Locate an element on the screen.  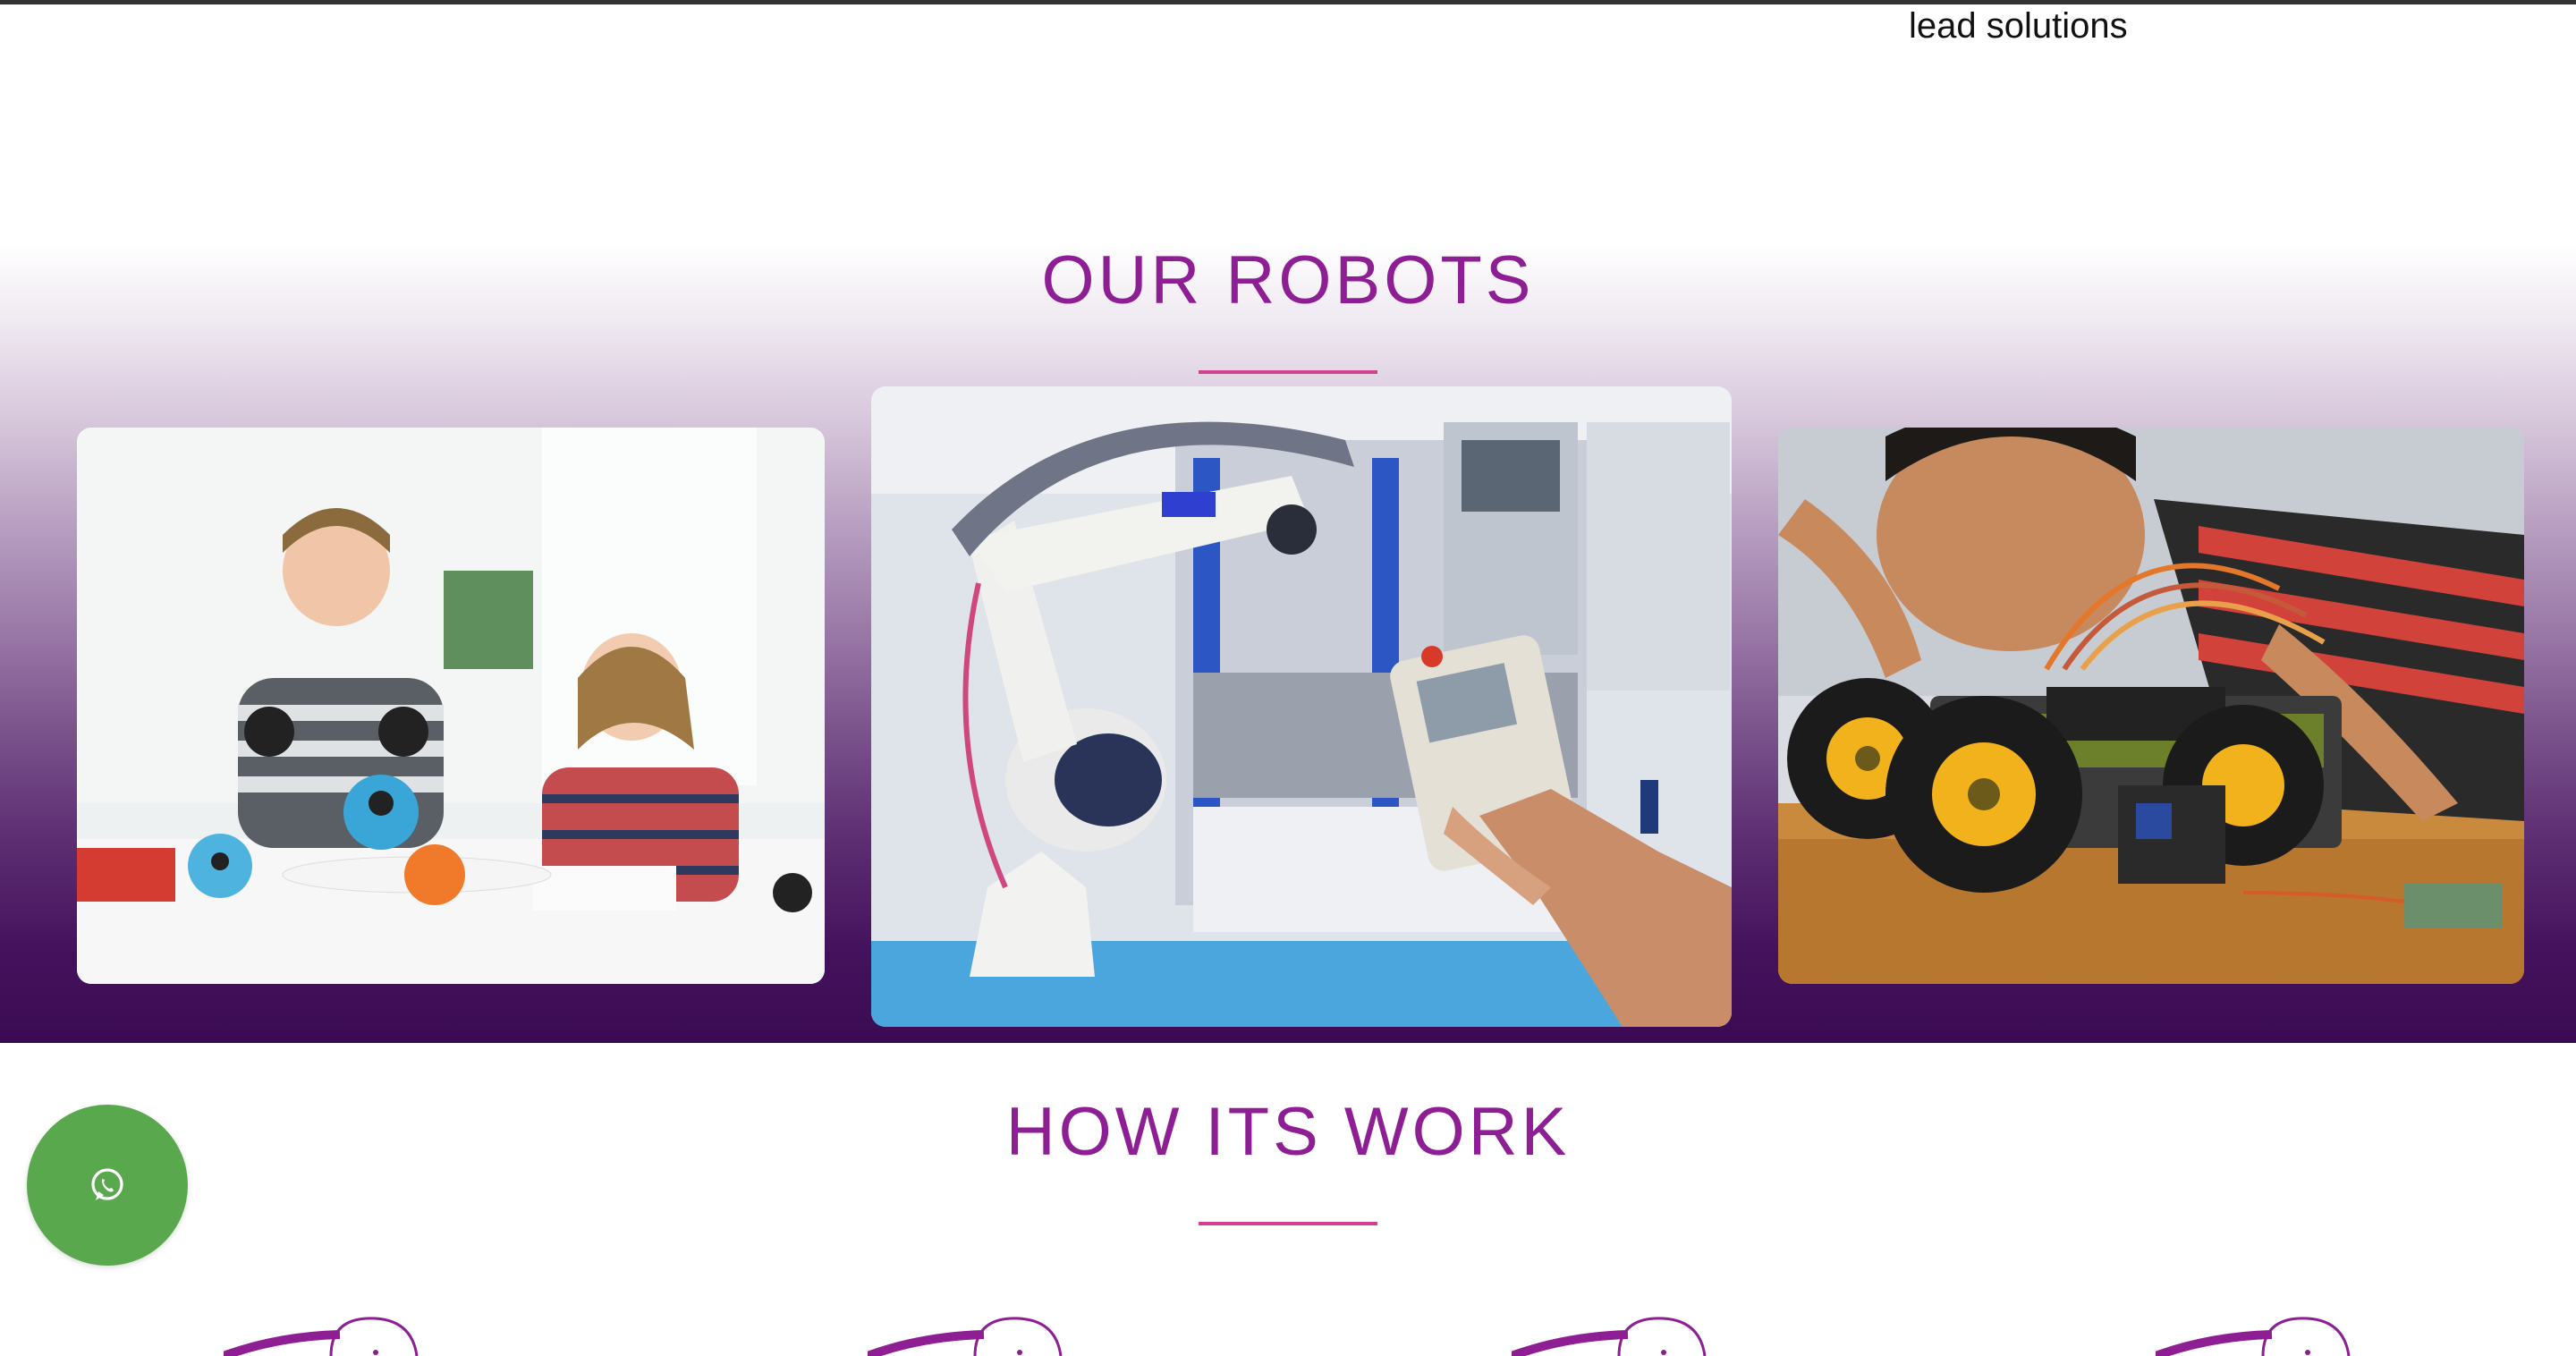
robot-card-builder is located at coordinates (2151, 706).